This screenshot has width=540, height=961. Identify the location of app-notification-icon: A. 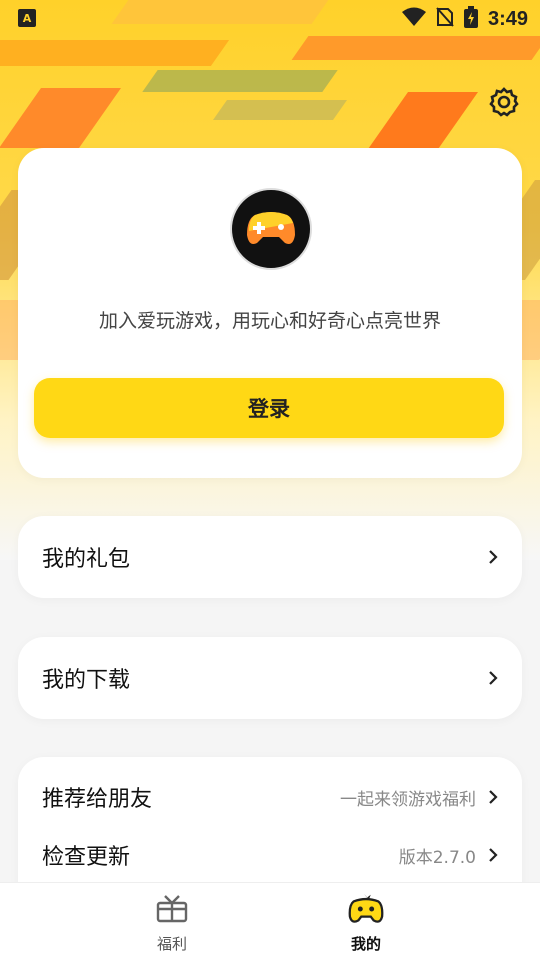
(27, 18).